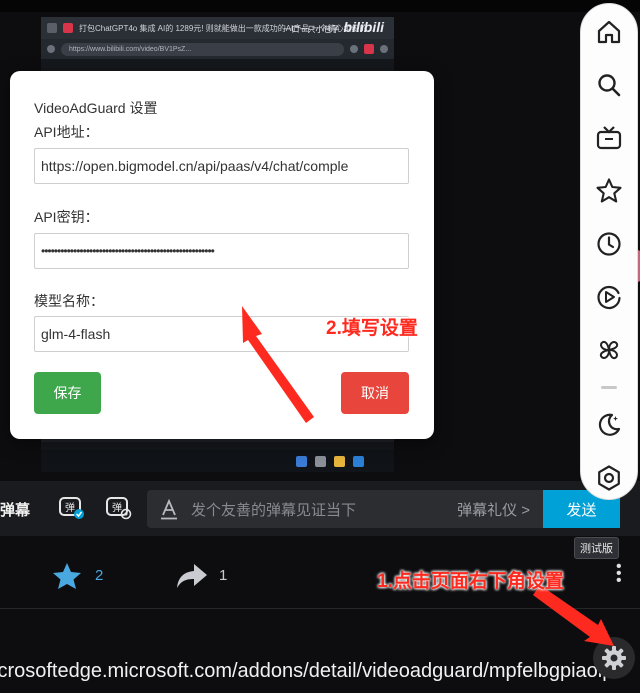 The image size is (640, 693). What do you see at coordinates (358, 461) in the screenshot?
I see `edge-icon` at bounding box center [358, 461].